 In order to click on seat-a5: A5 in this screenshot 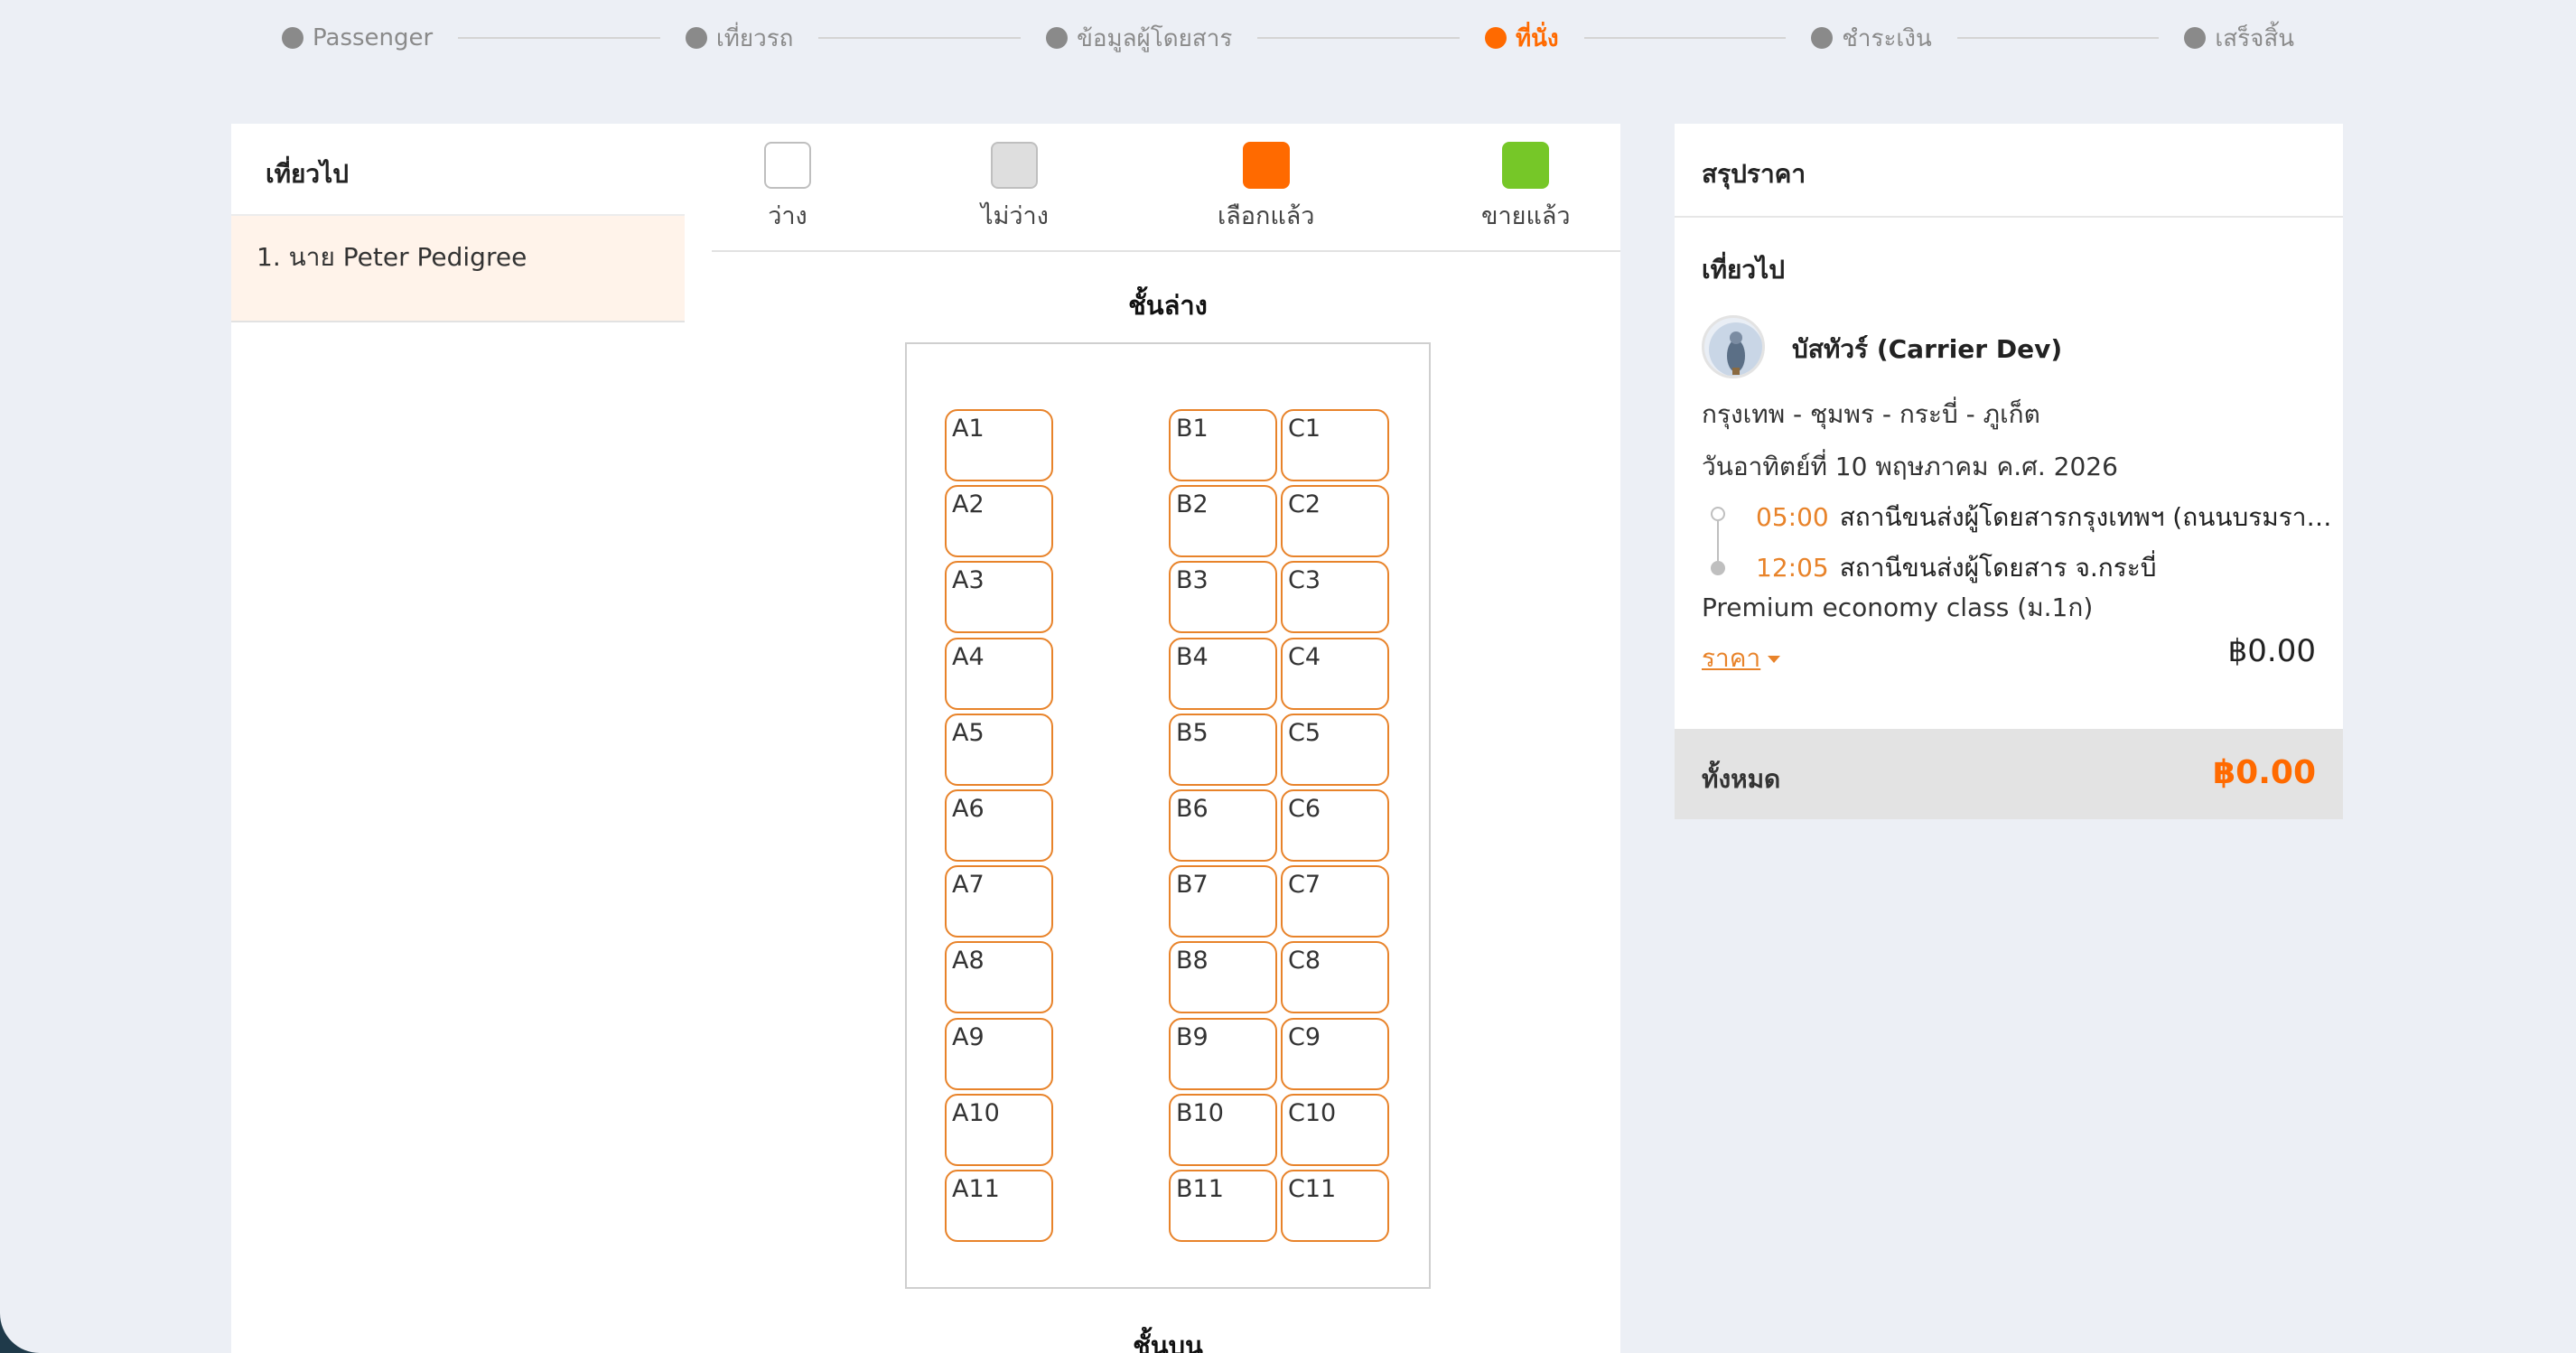, I will do `click(999, 750)`.